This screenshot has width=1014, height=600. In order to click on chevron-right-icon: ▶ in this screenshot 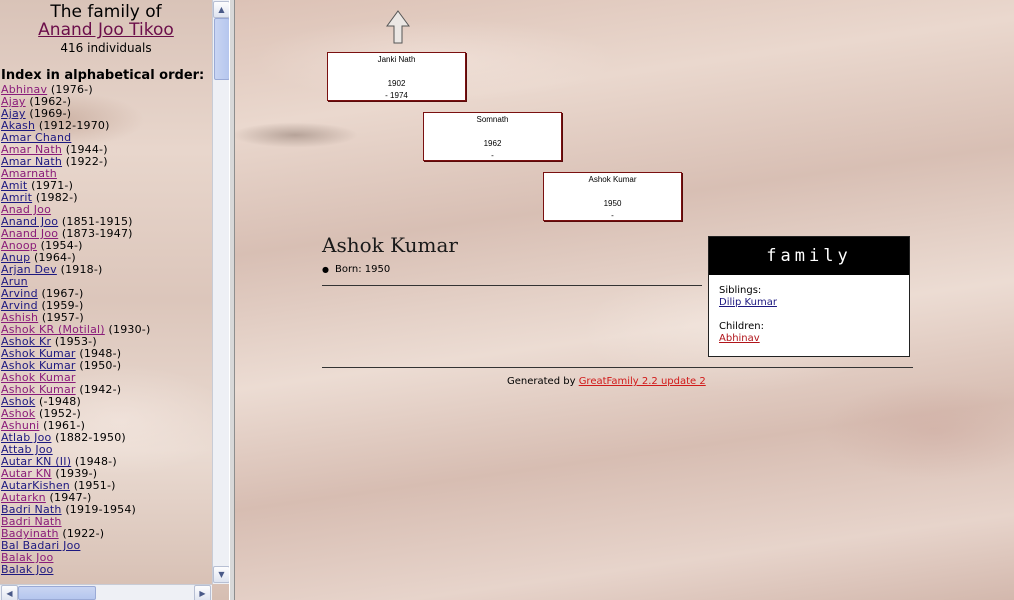, I will do `click(202, 592)`.